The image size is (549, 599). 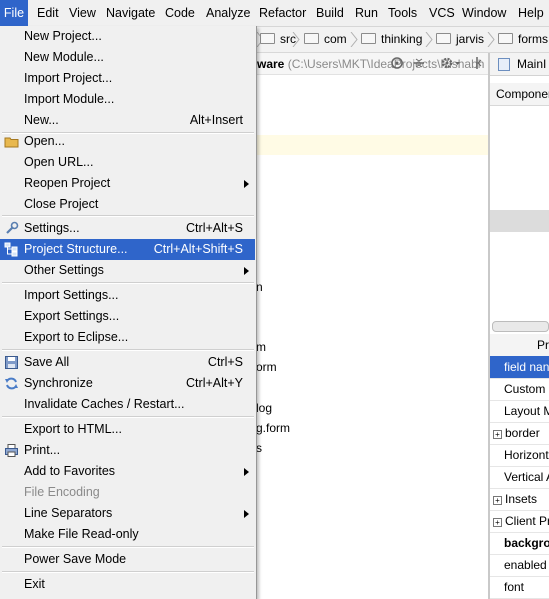 What do you see at coordinates (127, 249) in the screenshot?
I see `menu-item-project-structure: Project Structure... Ctrl+Alt+Shift+S` at bounding box center [127, 249].